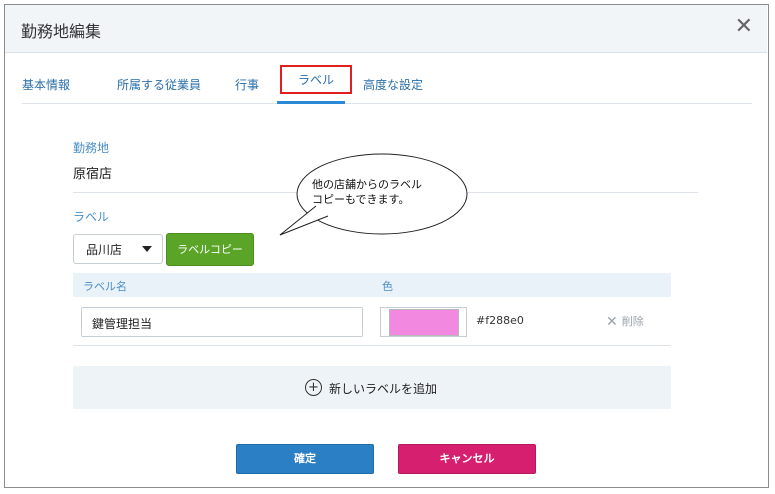 The height and width of the screenshot is (494, 775). I want to click on color-swatch, so click(424, 322).